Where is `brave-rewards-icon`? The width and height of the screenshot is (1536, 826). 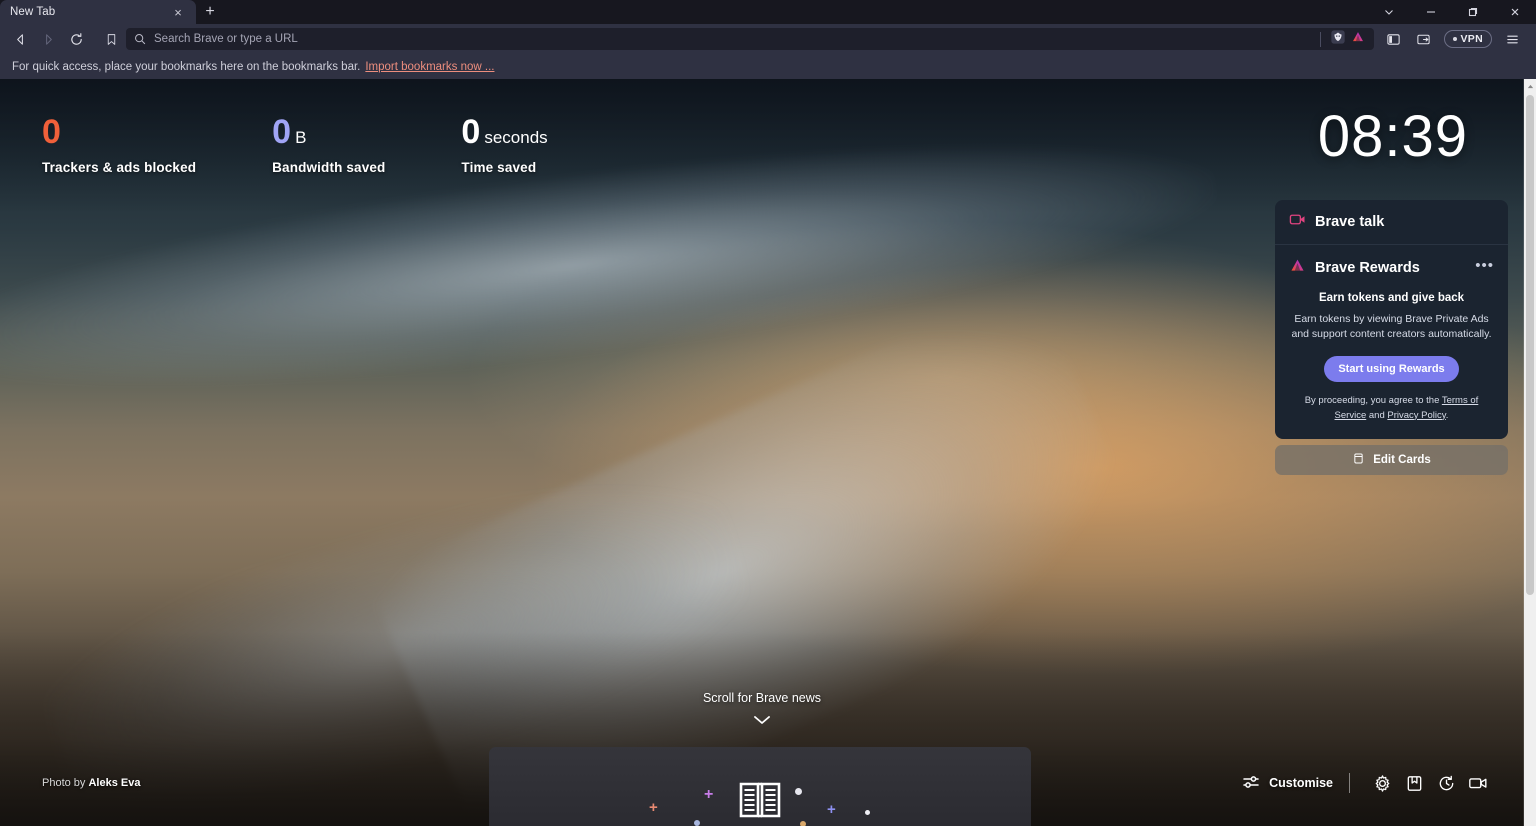 brave-rewards-icon is located at coordinates (1358, 39).